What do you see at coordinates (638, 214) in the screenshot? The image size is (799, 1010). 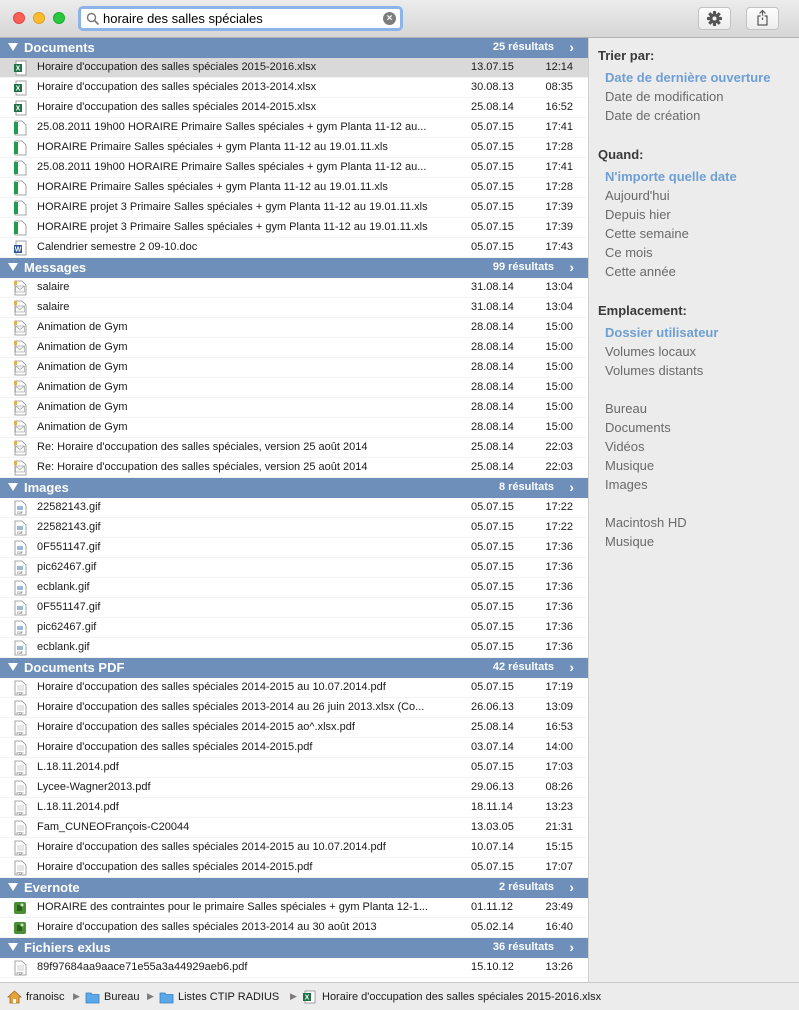 I see `when-since-yesterday: Depuis hier` at bounding box center [638, 214].